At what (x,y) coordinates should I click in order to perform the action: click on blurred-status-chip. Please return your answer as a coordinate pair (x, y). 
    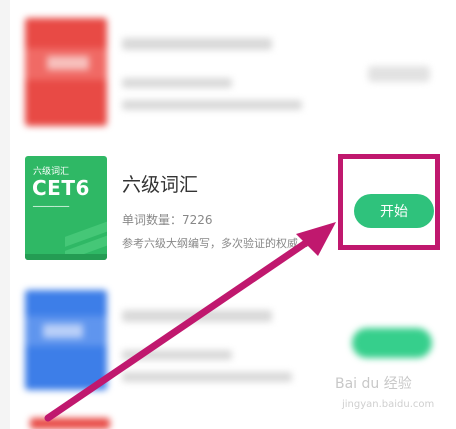
    Looking at the image, I should click on (399, 74).